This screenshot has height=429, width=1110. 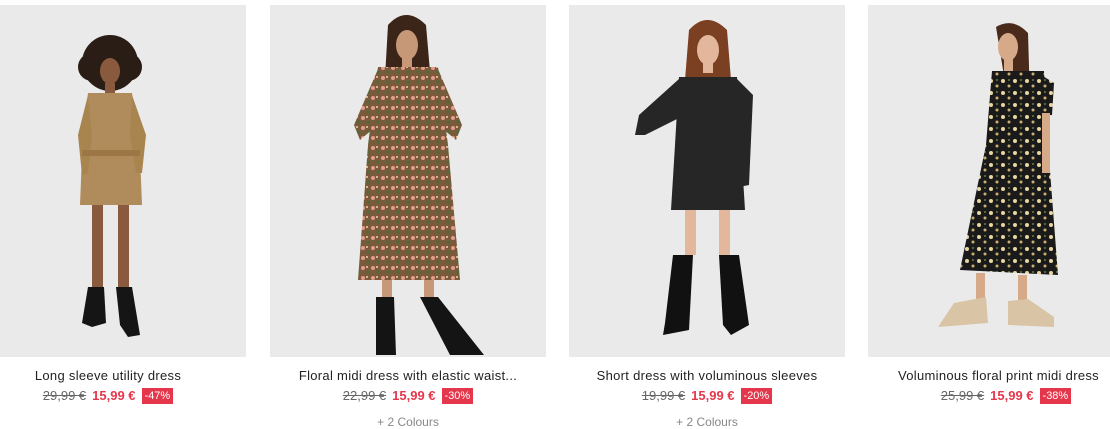 What do you see at coordinates (1004, 375) in the screenshot?
I see `product-name: Voluminous floral print midi dress` at bounding box center [1004, 375].